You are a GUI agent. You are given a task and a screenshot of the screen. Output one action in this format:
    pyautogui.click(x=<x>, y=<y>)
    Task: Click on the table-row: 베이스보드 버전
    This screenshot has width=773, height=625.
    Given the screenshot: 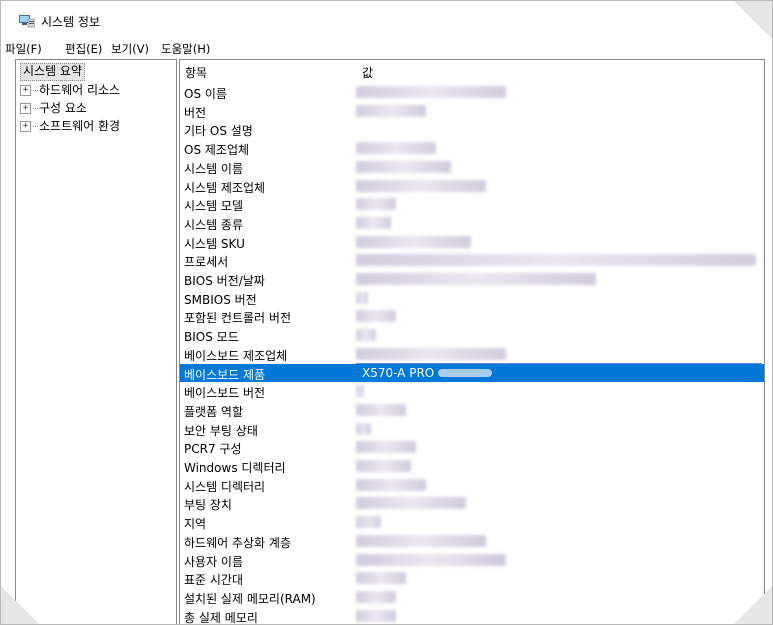 What is the action you would take?
    pyautogui.click(x=472, y=391)
    